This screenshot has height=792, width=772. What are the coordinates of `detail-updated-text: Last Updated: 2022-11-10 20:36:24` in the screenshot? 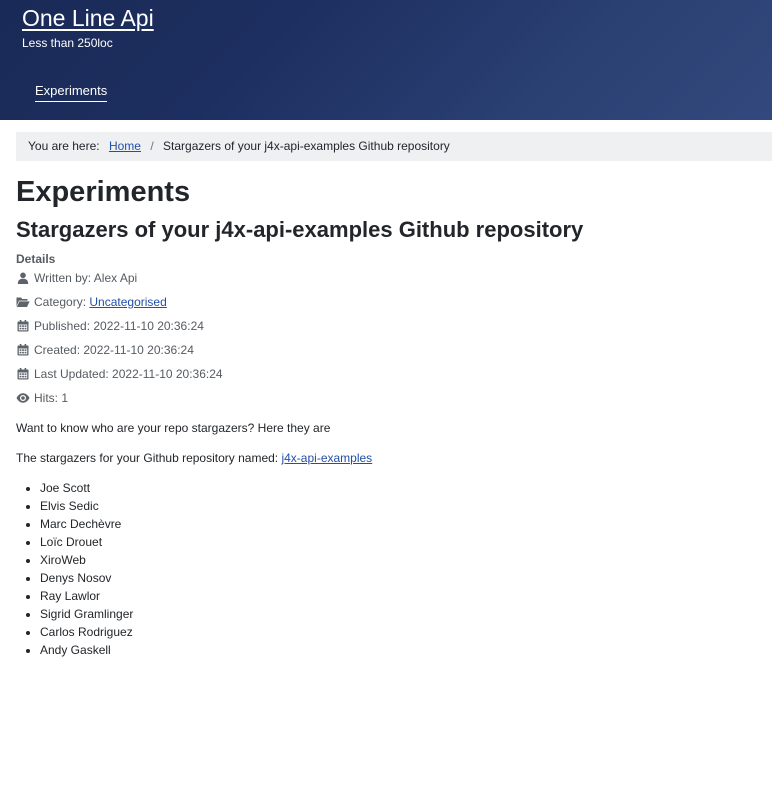 It's located at (128, 374).